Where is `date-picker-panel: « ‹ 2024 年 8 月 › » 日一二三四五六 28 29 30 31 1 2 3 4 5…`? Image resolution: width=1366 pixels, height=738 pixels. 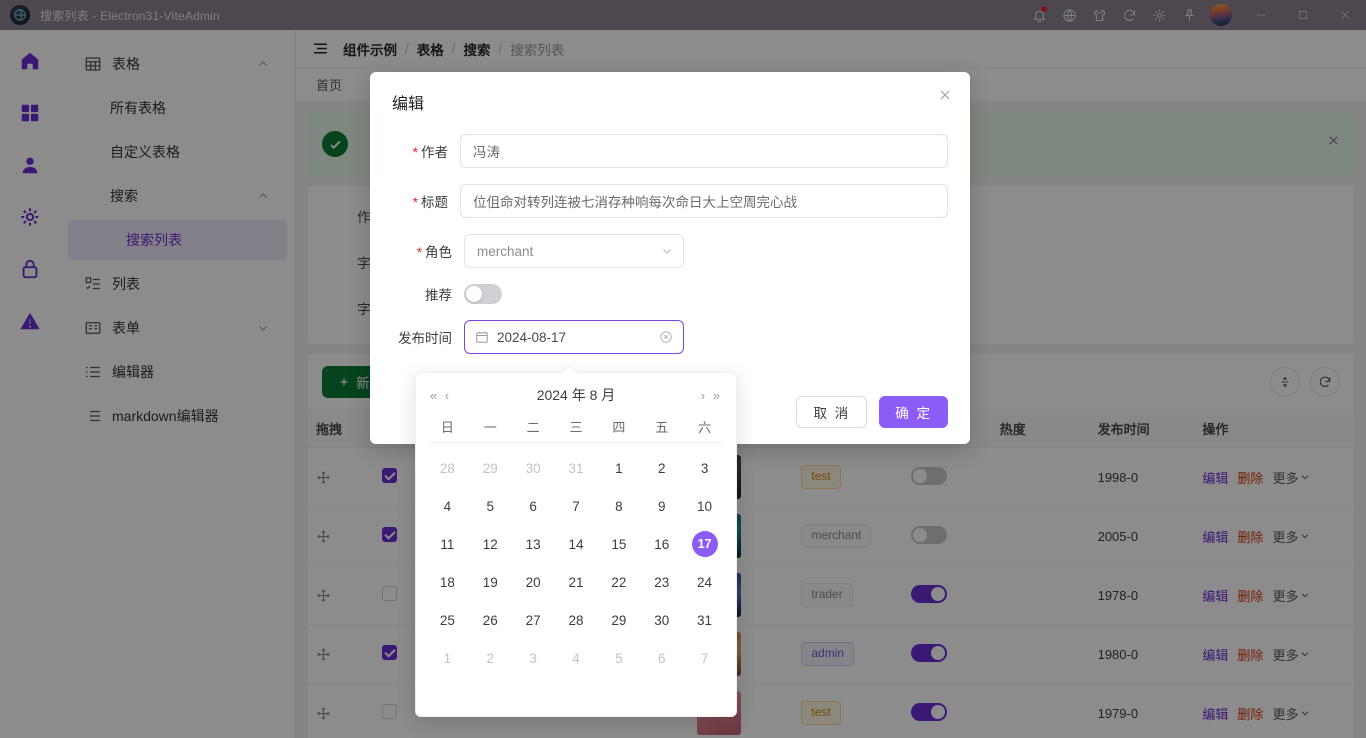 date-picker-panel: « ‹ 2024 年 8 月 › » 日一二三四五六 28 29 30 31 1 2 3 4 5… is located at coordinates (576, 544).